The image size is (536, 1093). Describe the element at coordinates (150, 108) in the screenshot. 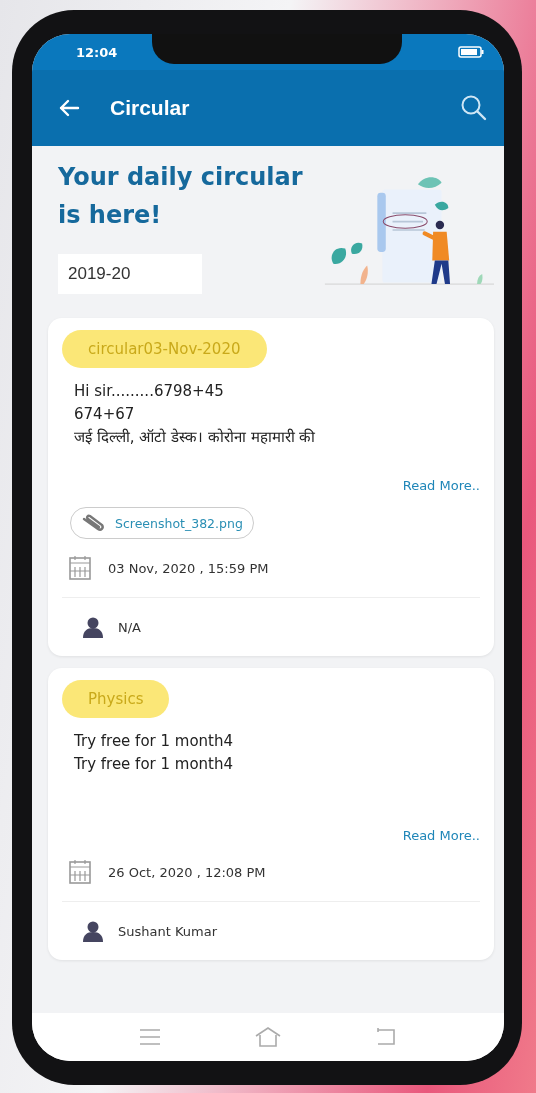

I see `screen-title: Circular` at that location.